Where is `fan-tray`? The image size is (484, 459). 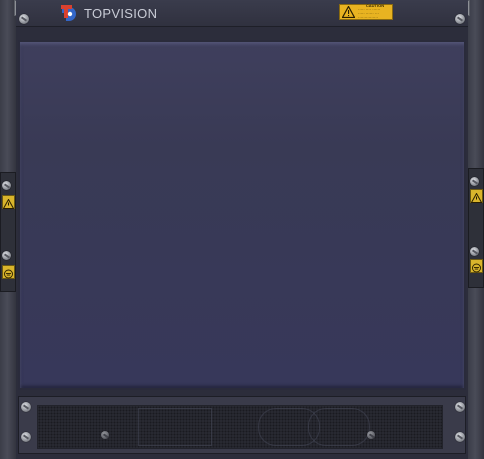
fan-tray is located at coordinates (242, 425).